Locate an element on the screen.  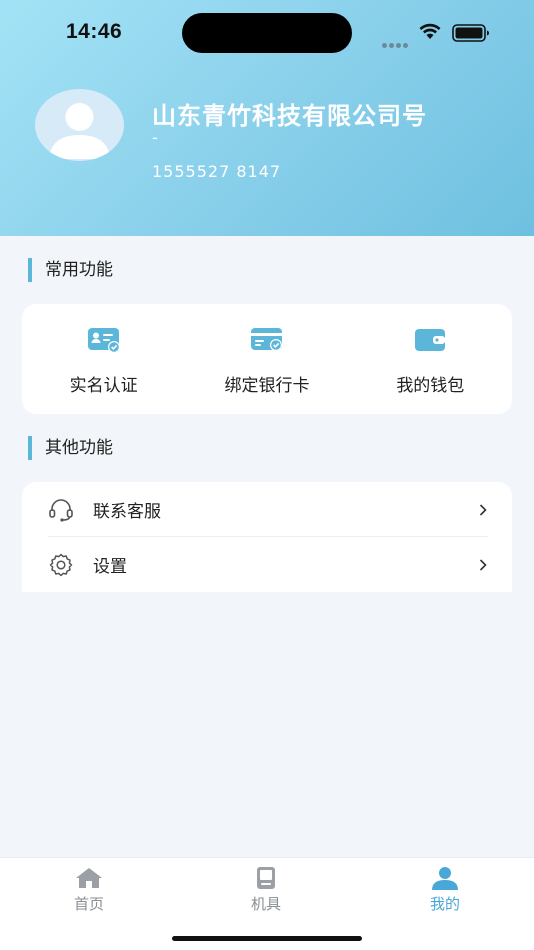
home-indicator is located at coordinates (267, 938).